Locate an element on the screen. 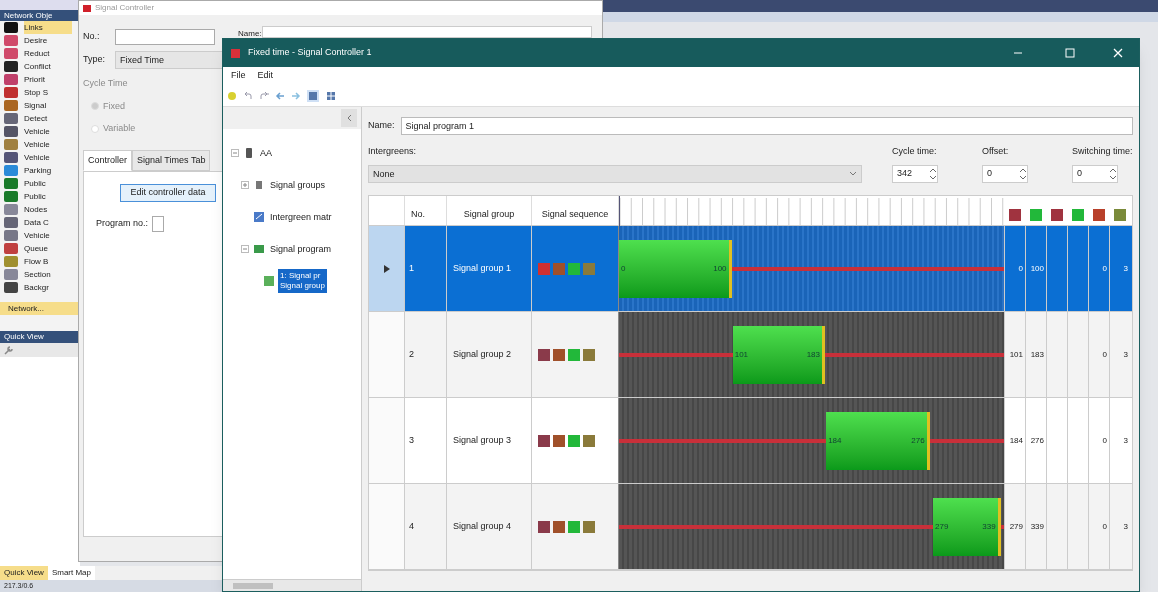 The height and width of the screenshot is (592, 1158). list-item: Signal is located at coordinates (48, 105).